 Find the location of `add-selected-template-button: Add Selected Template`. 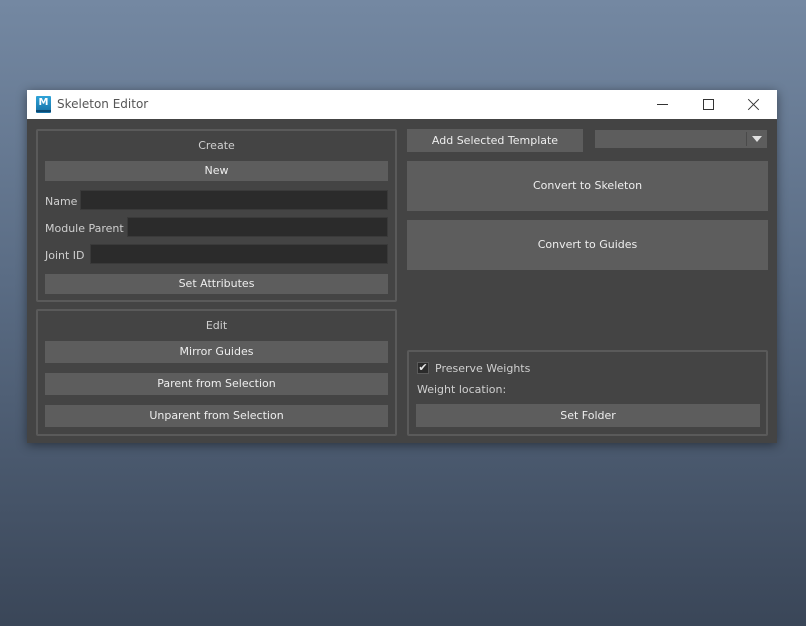

add-selected-template-button: Add Selected Template is located at coordinates (495, 140).